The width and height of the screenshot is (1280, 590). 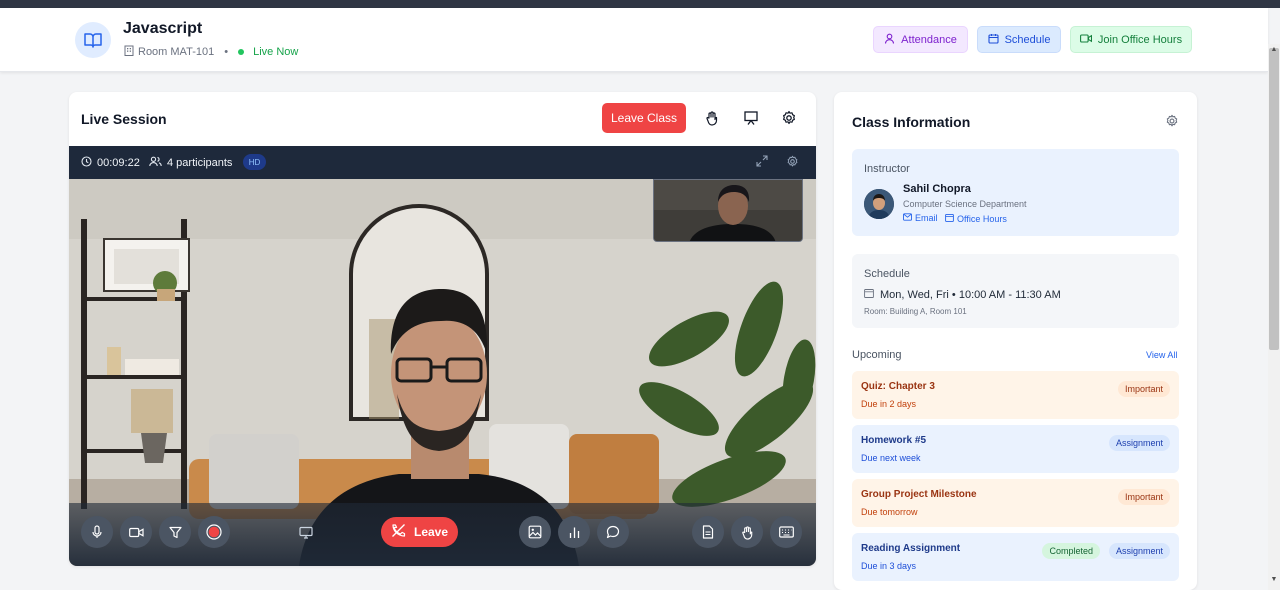 What do you see at coordinates (1274, 50) in the screenshot?
I see `scroll-up-arrow: ▲` at bounding box center [1274, 50].